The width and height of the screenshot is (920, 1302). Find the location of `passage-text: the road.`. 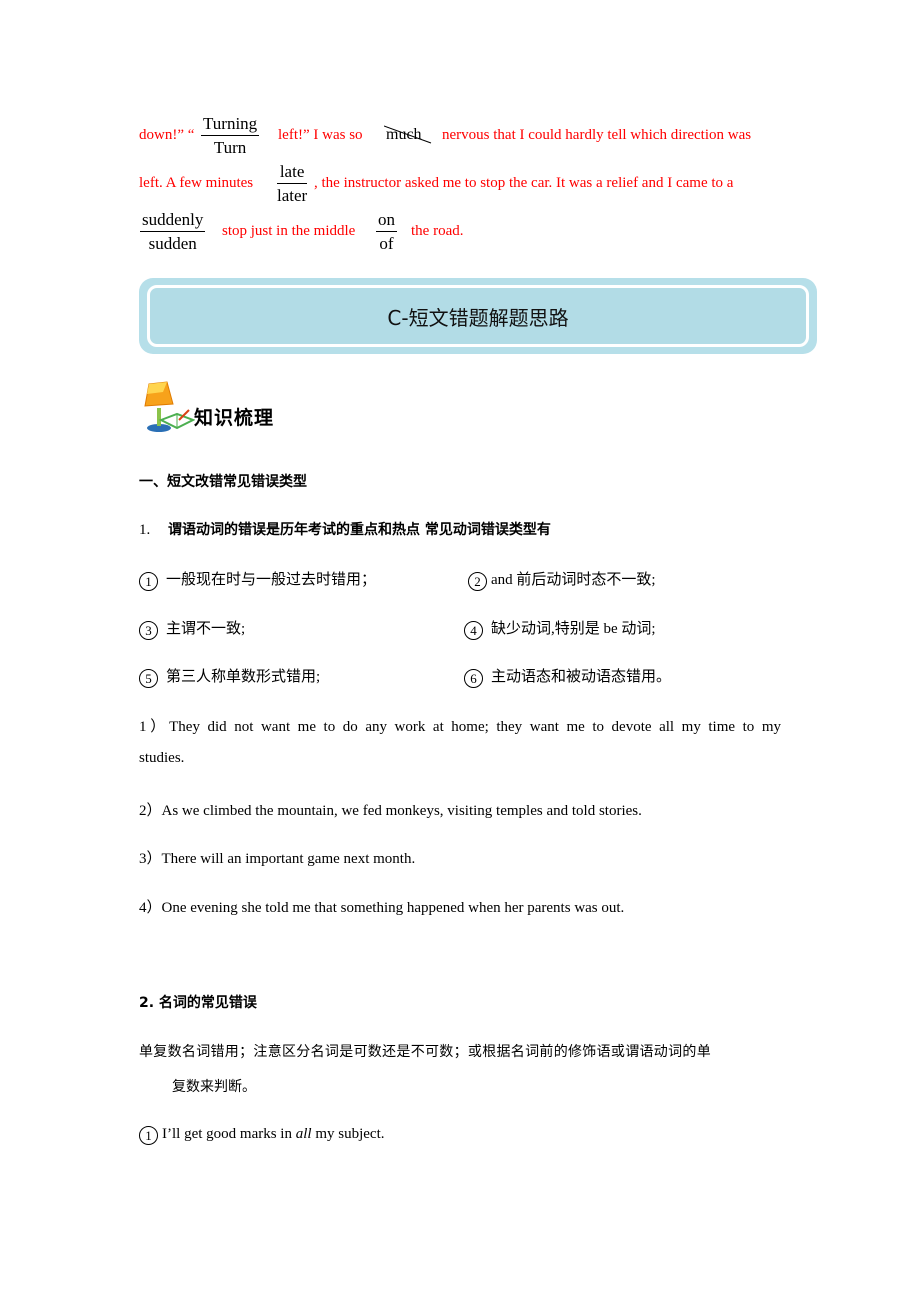

passage-text: the road. is located at coordinates (437, 231).